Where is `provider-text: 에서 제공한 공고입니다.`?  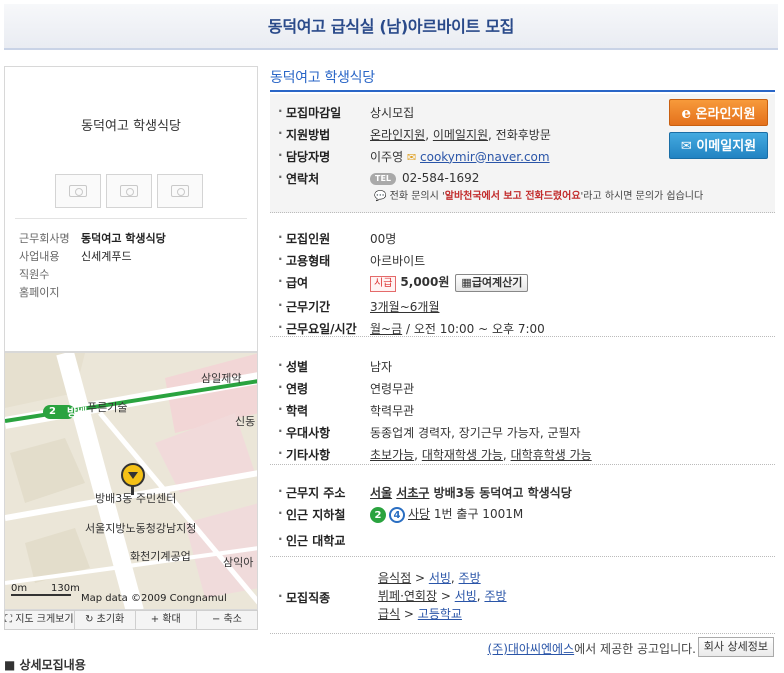 provider-text: 에서 제공한 공고입니다. is located at coordinates (635, 649).